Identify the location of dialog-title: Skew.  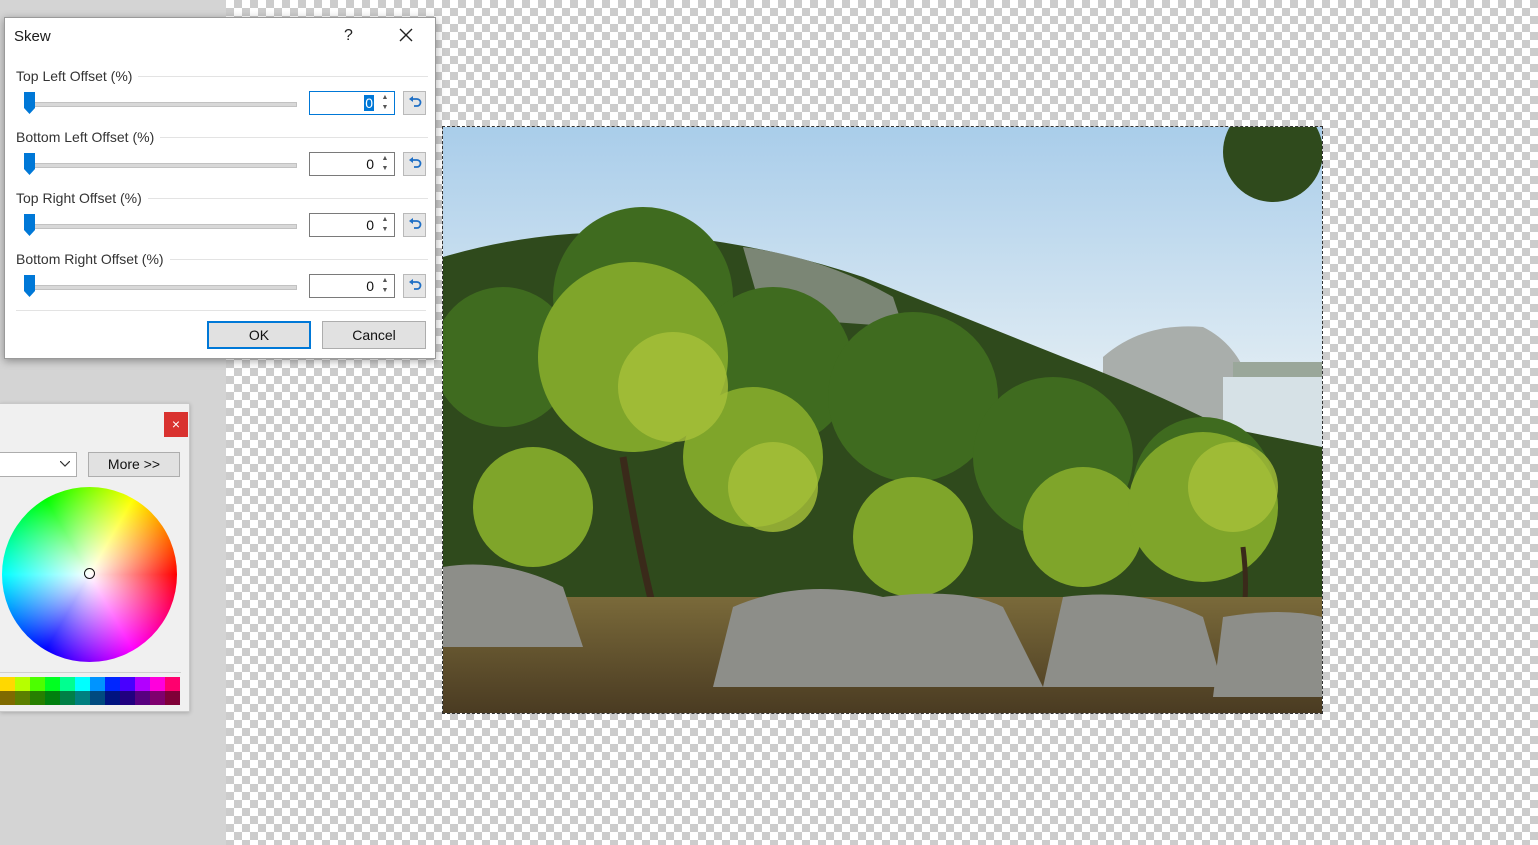
(32, 36).